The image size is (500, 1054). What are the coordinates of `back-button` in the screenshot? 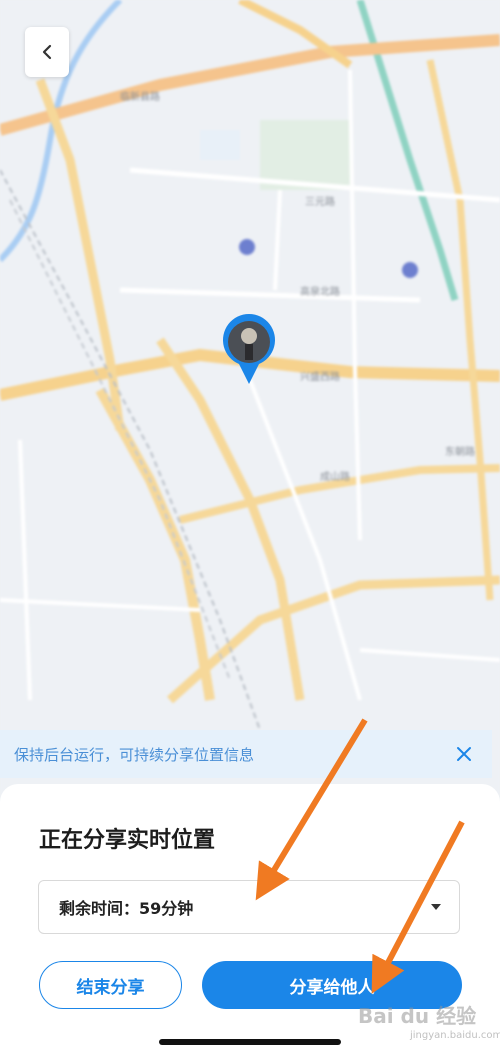 It's located at (47, 52).